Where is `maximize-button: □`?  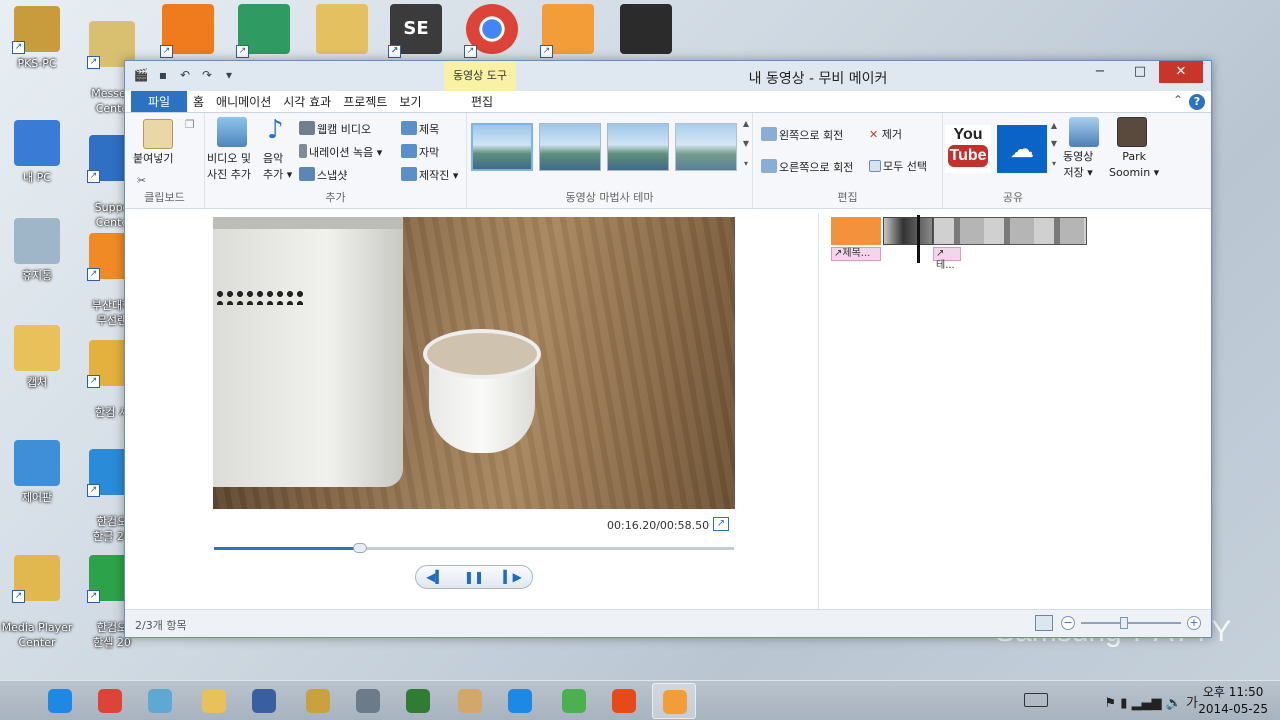 maximize-button: □ is located at coordinates (1140, 72).